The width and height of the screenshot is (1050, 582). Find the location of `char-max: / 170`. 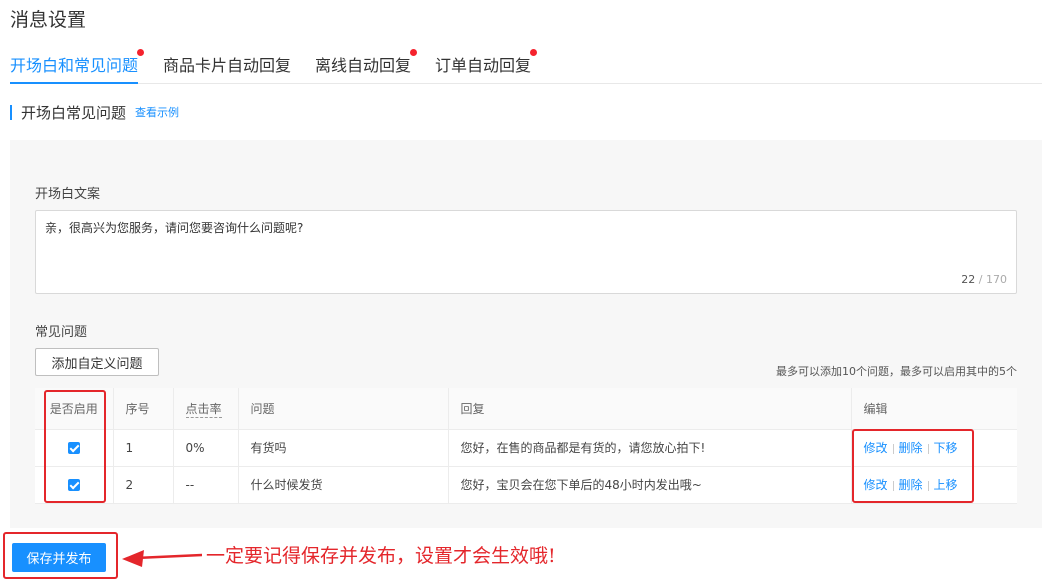

char-max: / 170 is located at coordinates (992, 279).